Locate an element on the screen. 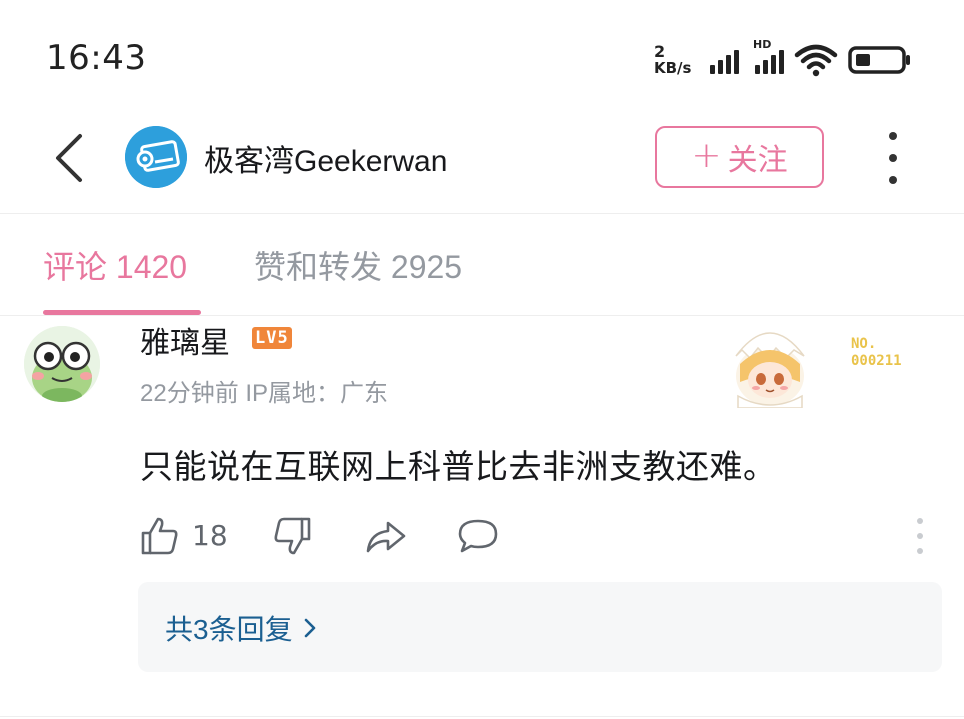 Image resolution: width=964 pixels, height=719 pixels. frog-avatar-icon is located at coordinates (62, 364).